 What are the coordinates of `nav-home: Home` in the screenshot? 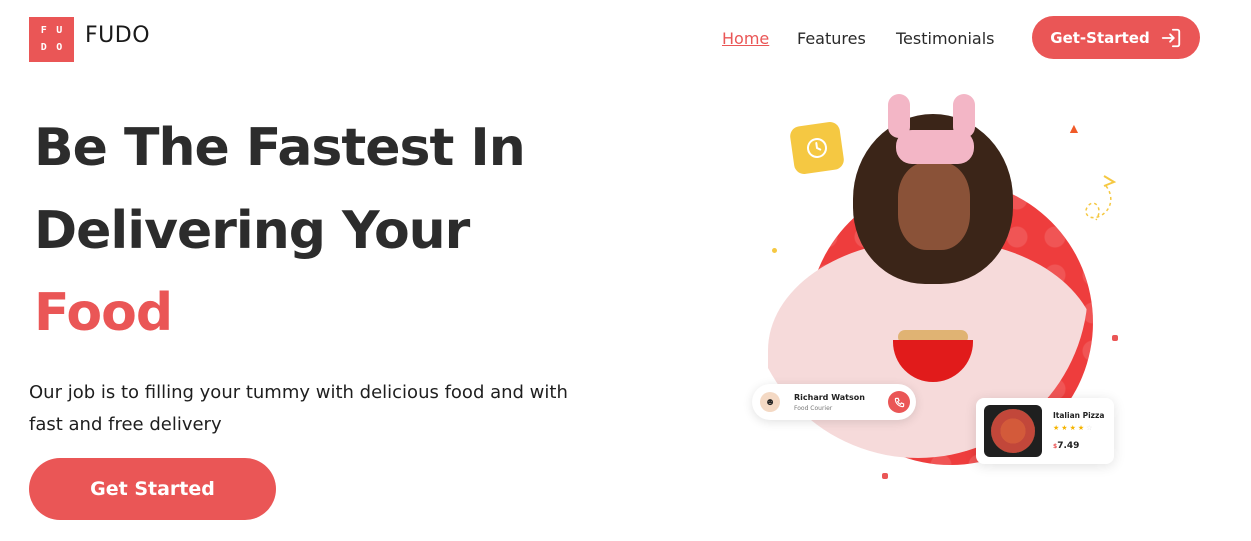 It's located at (745, 38).